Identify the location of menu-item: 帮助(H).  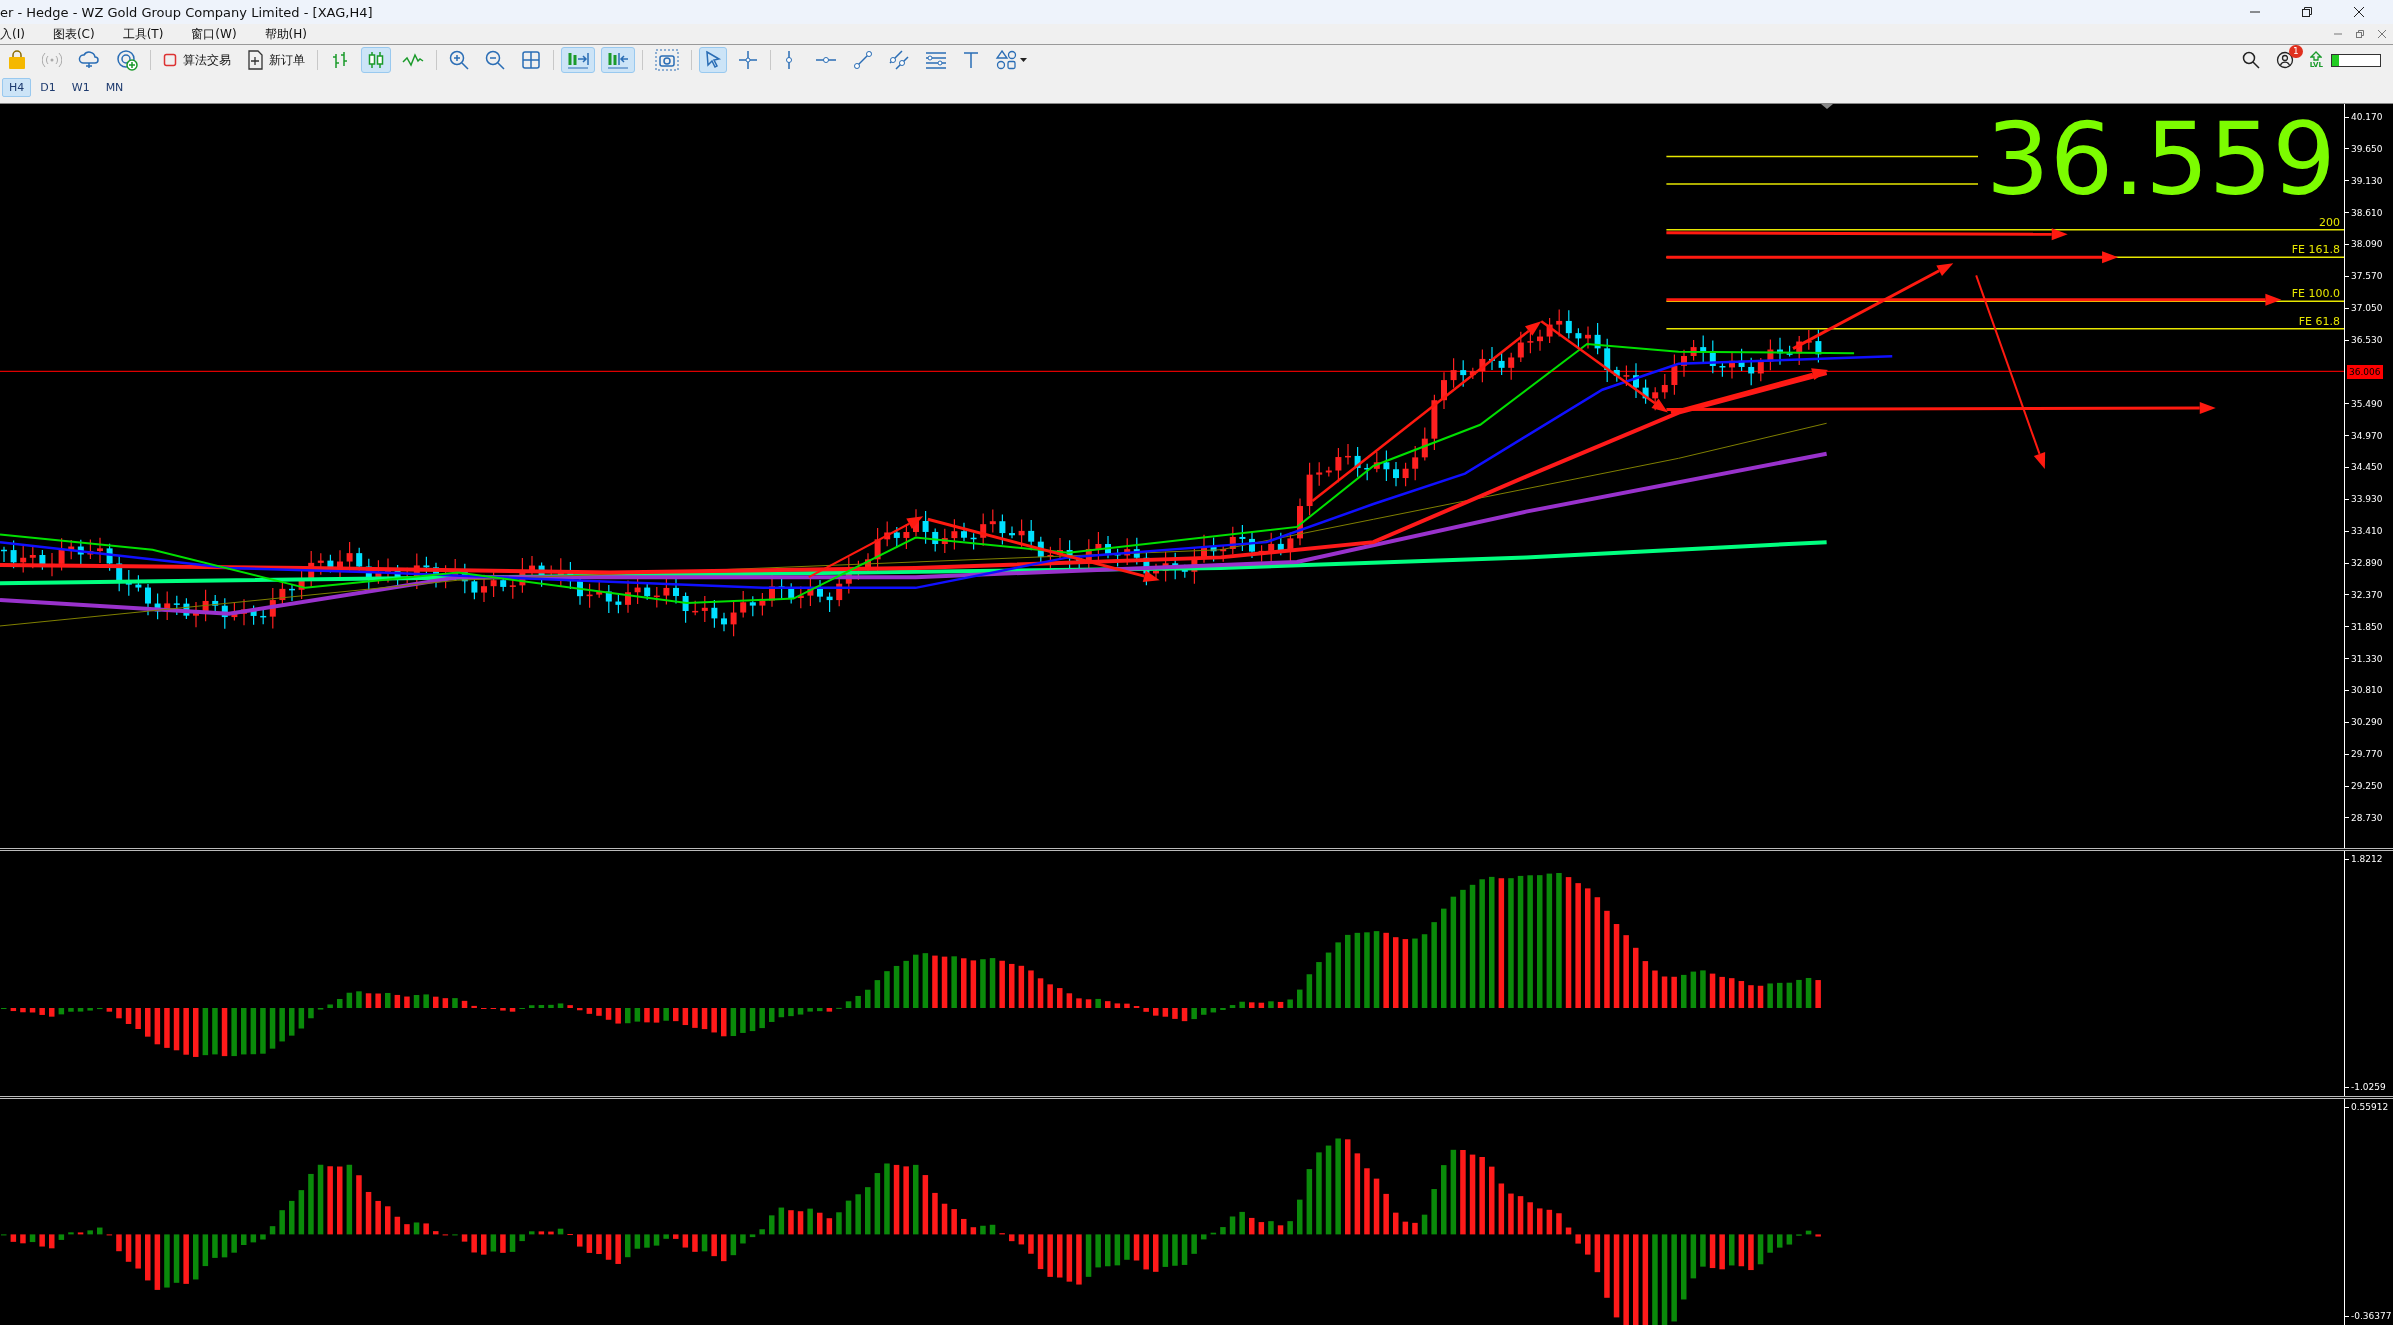
(285, 34).